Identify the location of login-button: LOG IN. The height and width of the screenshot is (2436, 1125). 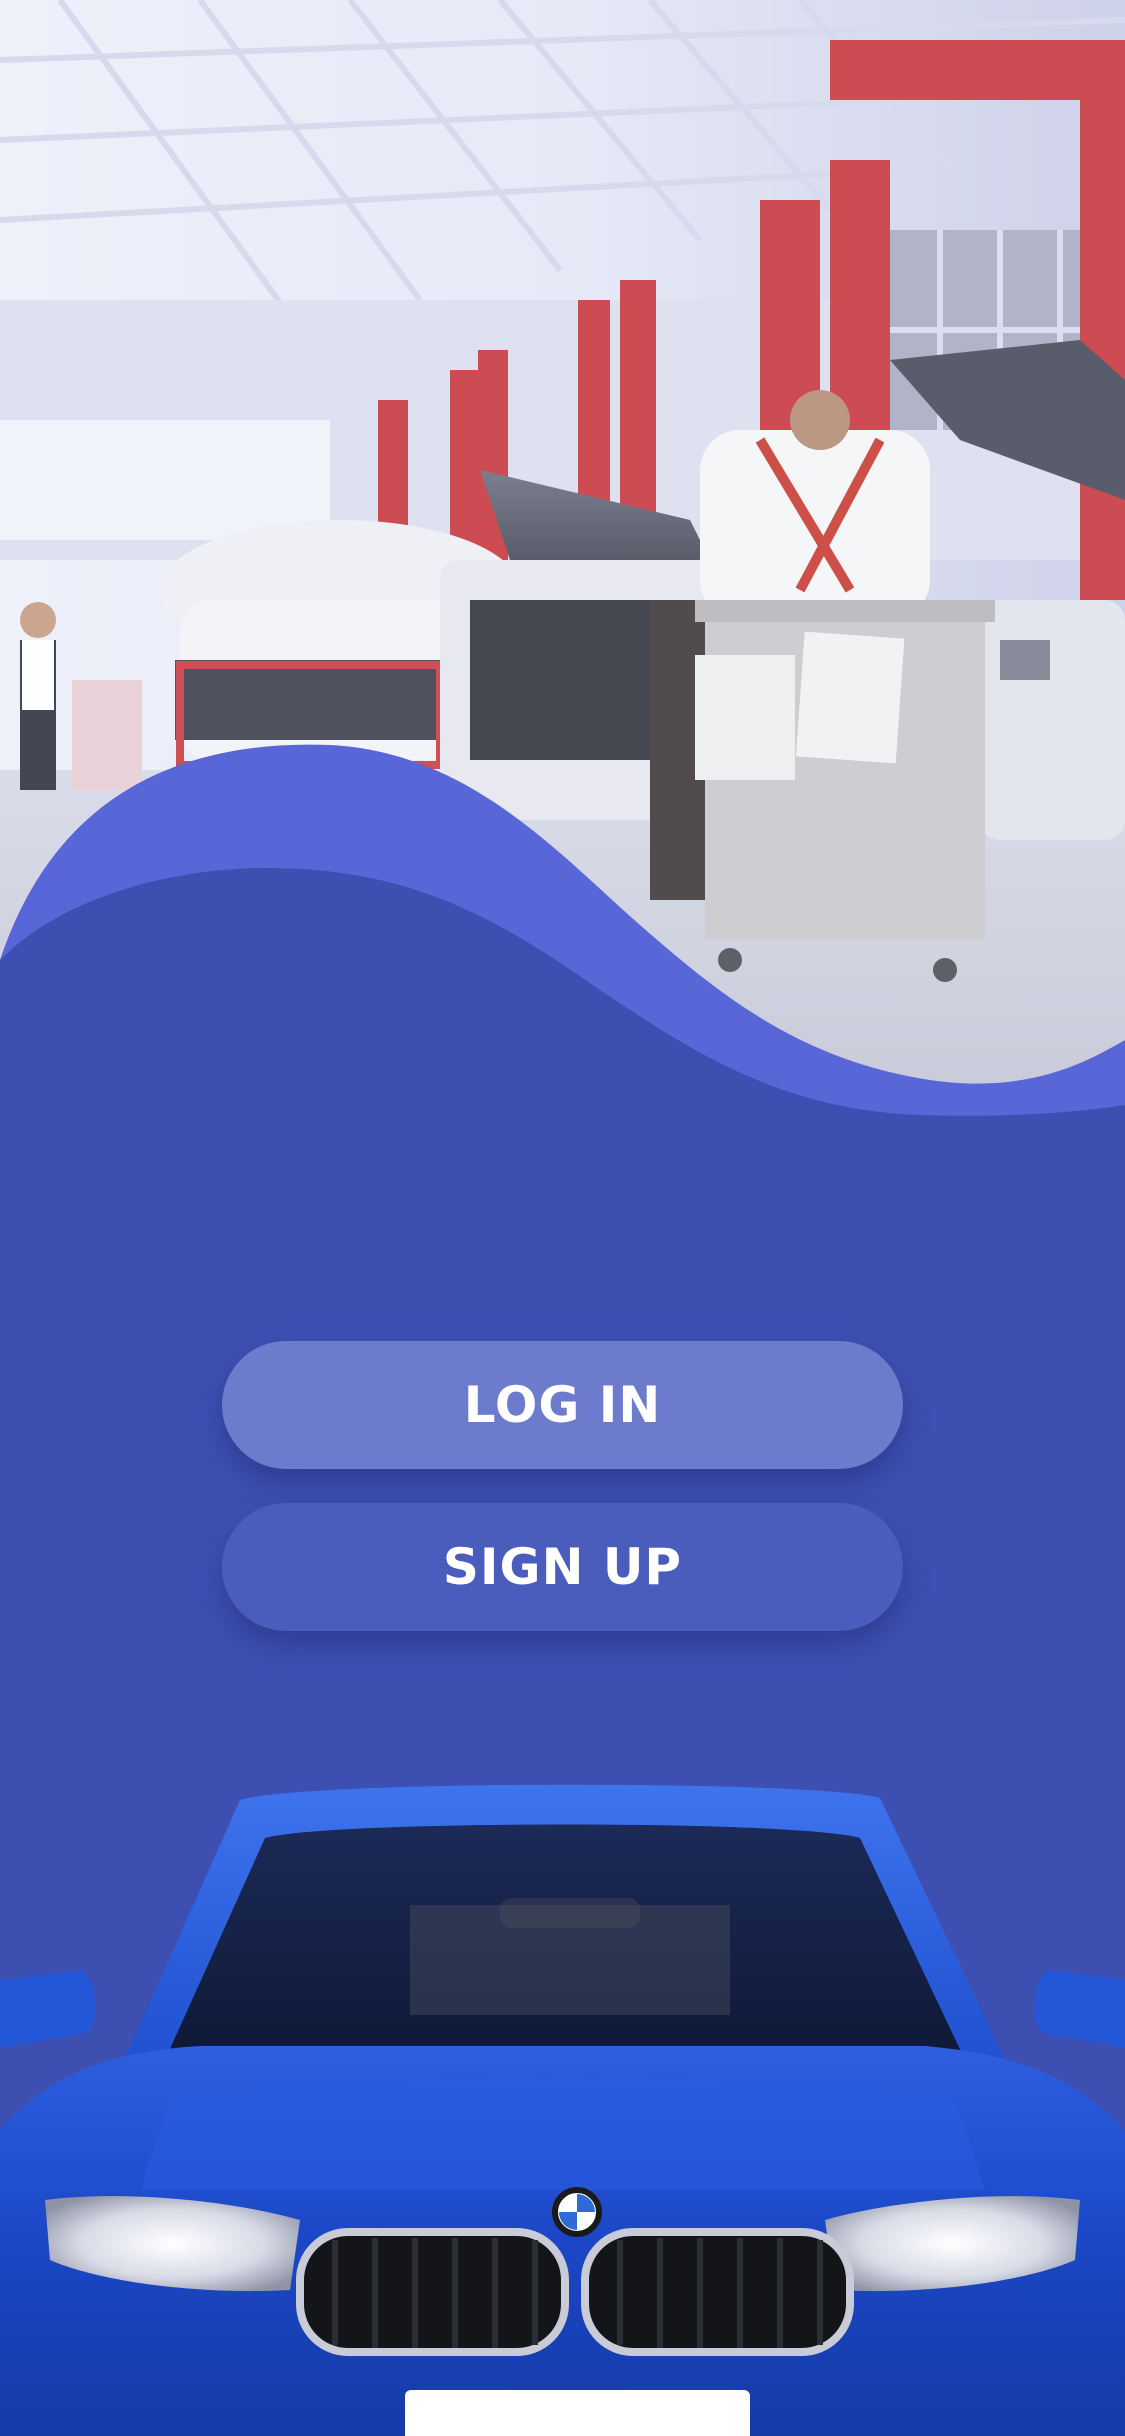
(562, 1405).